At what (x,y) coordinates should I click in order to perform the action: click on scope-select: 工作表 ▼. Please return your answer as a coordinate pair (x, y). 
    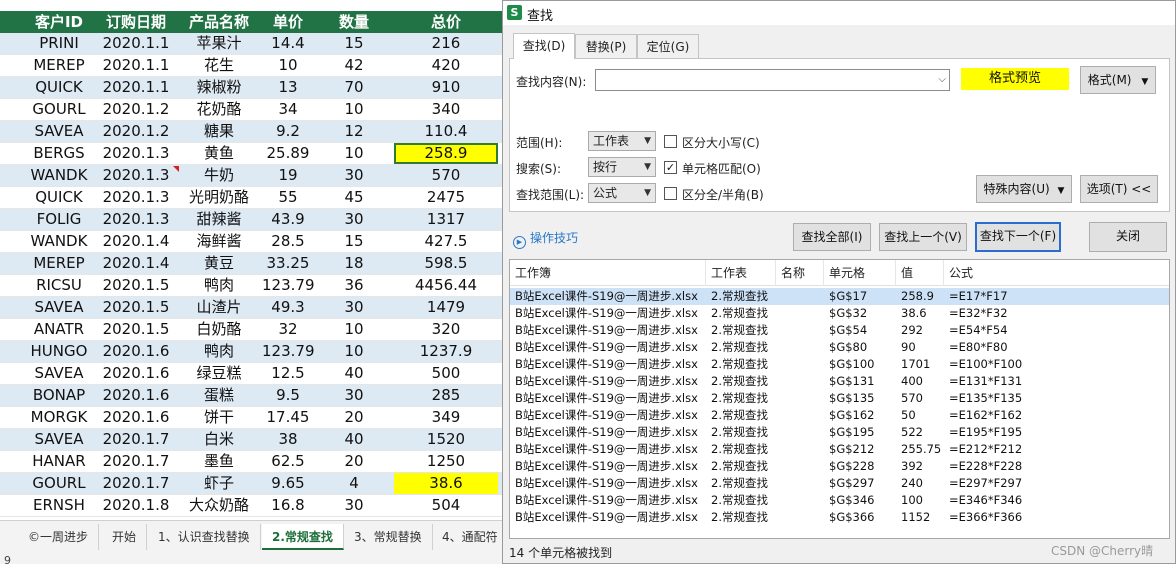
    Looking at the image, I should click on (622, 141).